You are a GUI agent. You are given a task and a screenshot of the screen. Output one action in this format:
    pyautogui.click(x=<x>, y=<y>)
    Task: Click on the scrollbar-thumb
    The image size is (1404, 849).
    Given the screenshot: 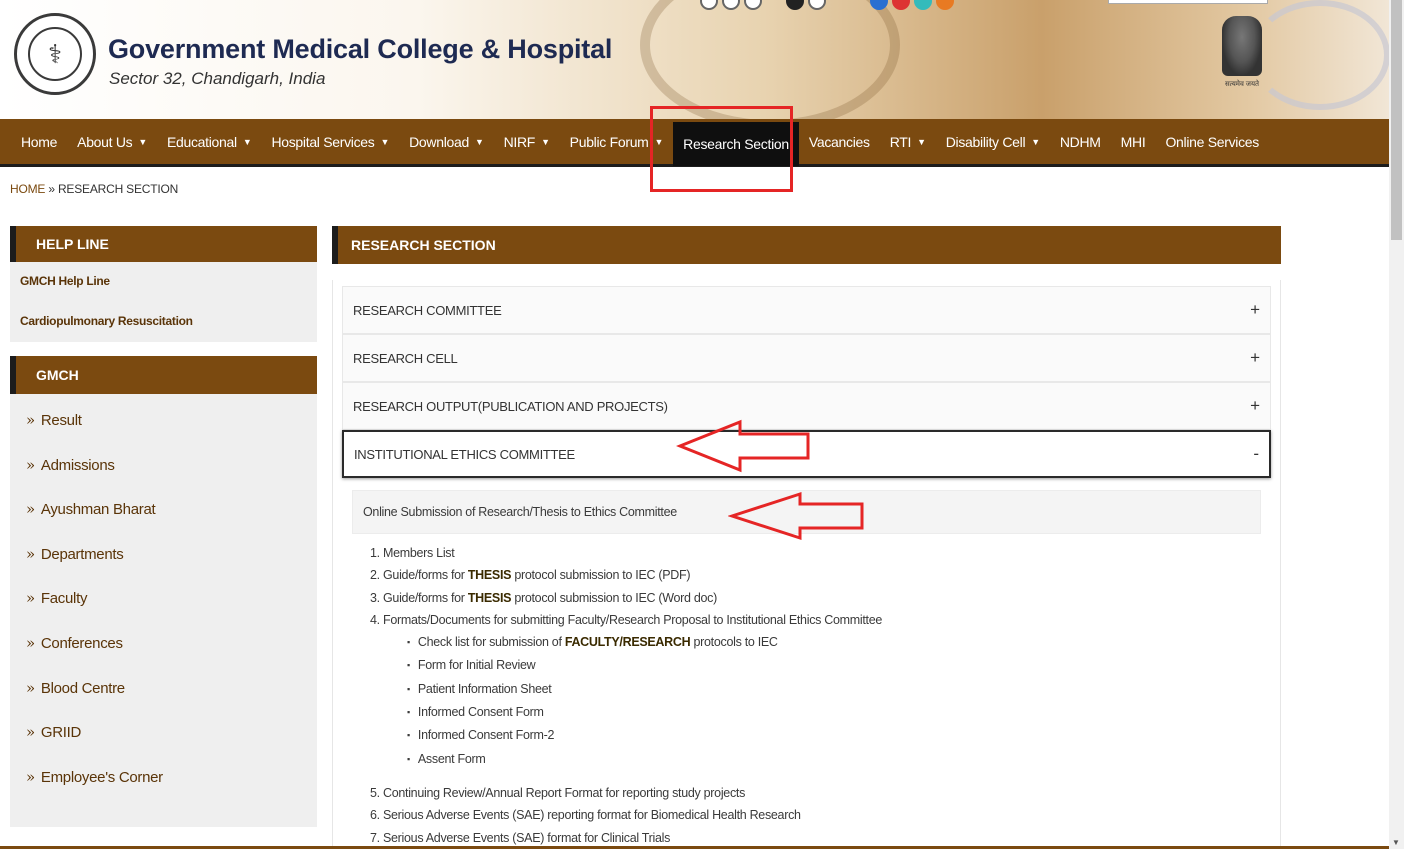 What is the action you would take?
    pyautogui.click(x=1396, y=120)
    